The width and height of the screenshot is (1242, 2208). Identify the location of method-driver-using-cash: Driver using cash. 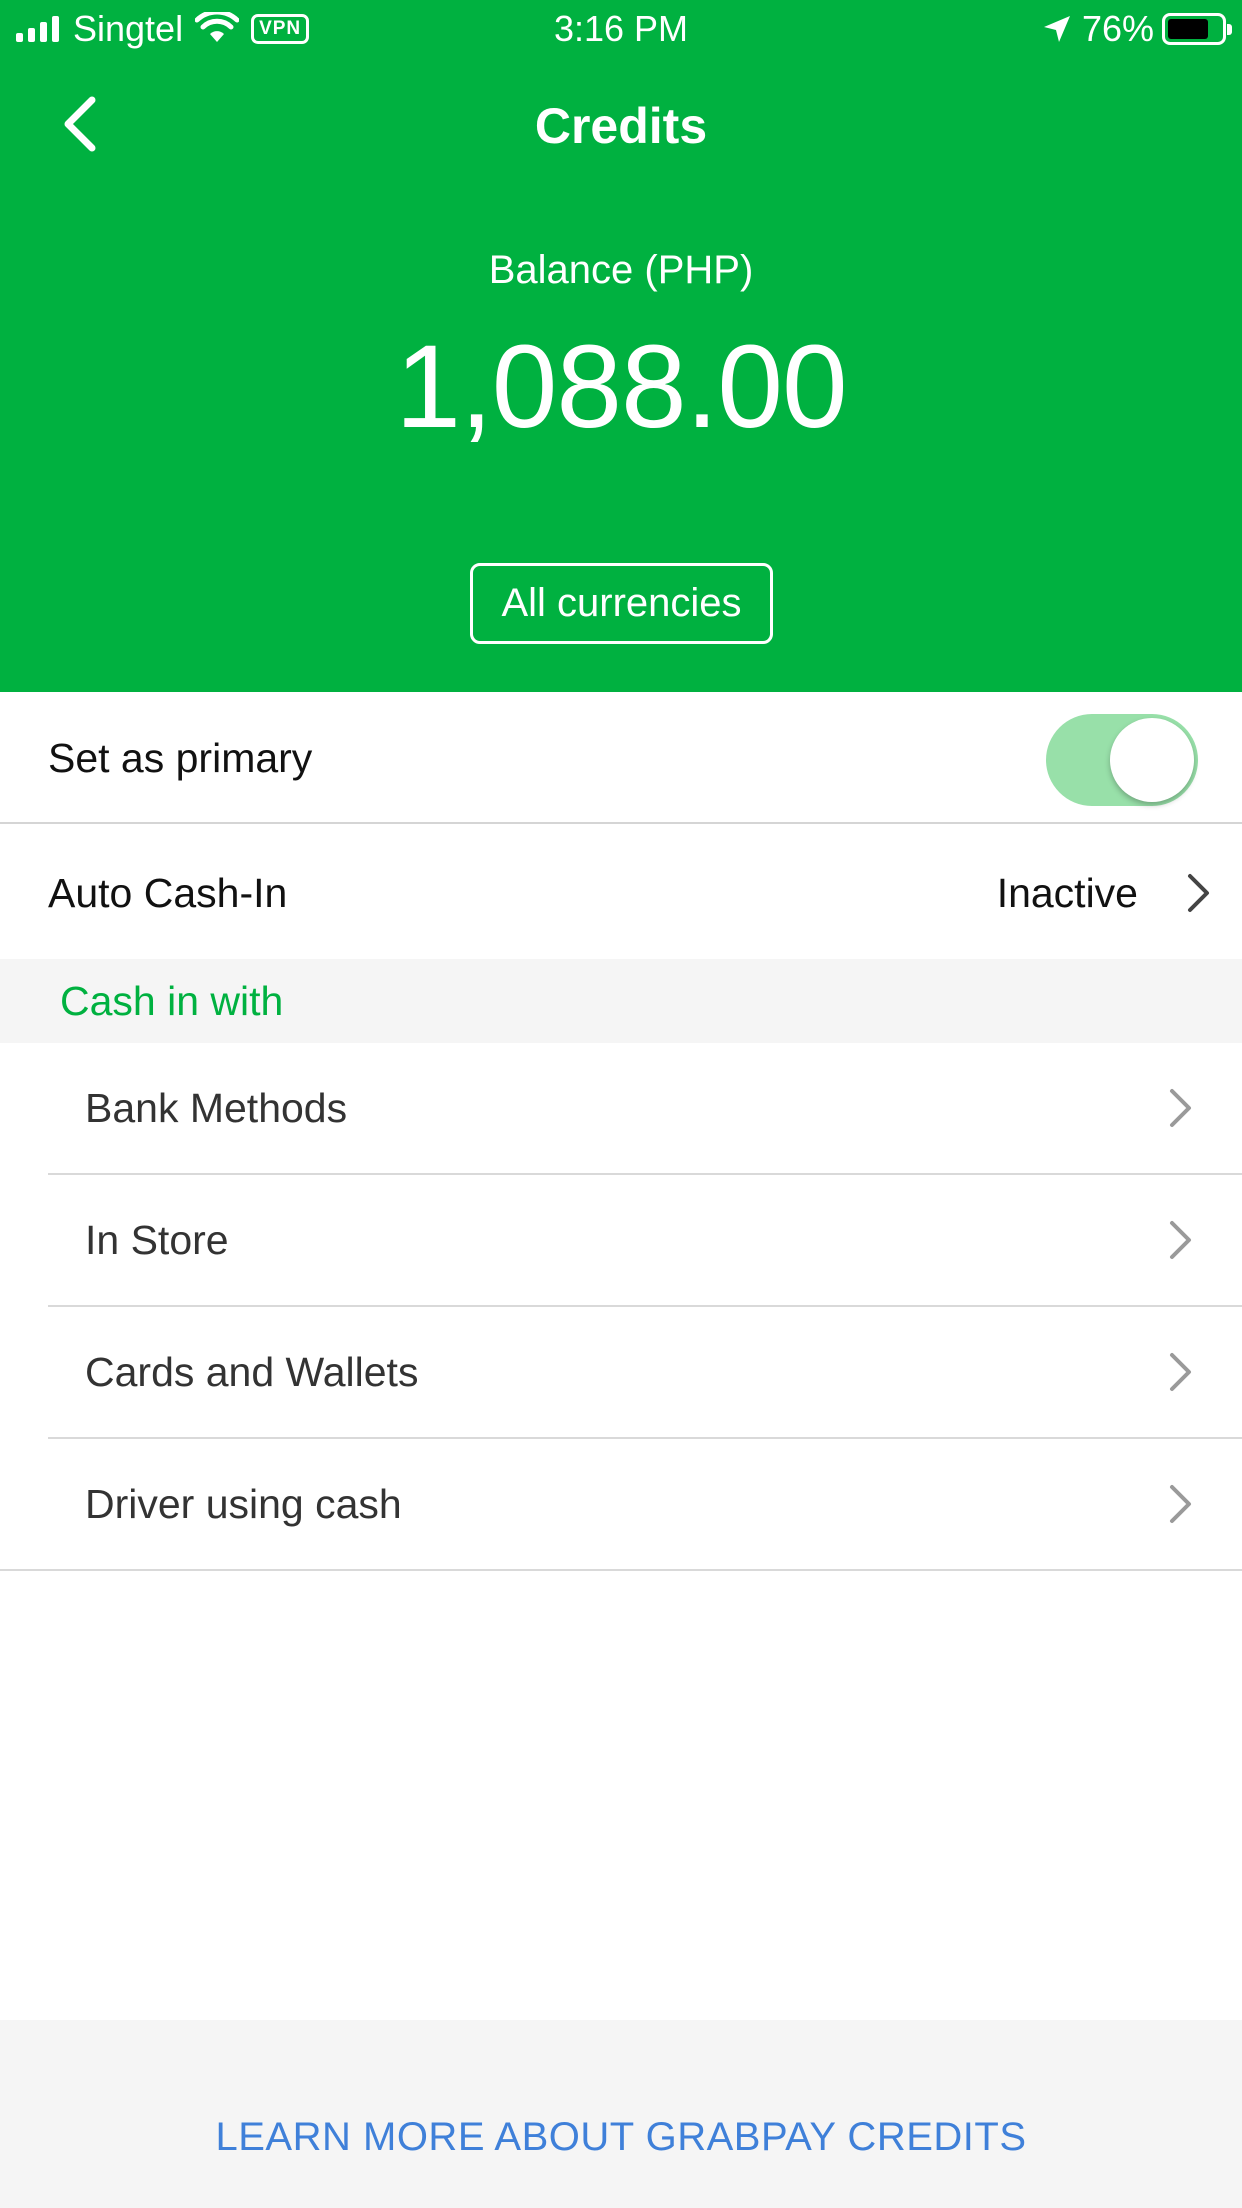
(621, 1505).